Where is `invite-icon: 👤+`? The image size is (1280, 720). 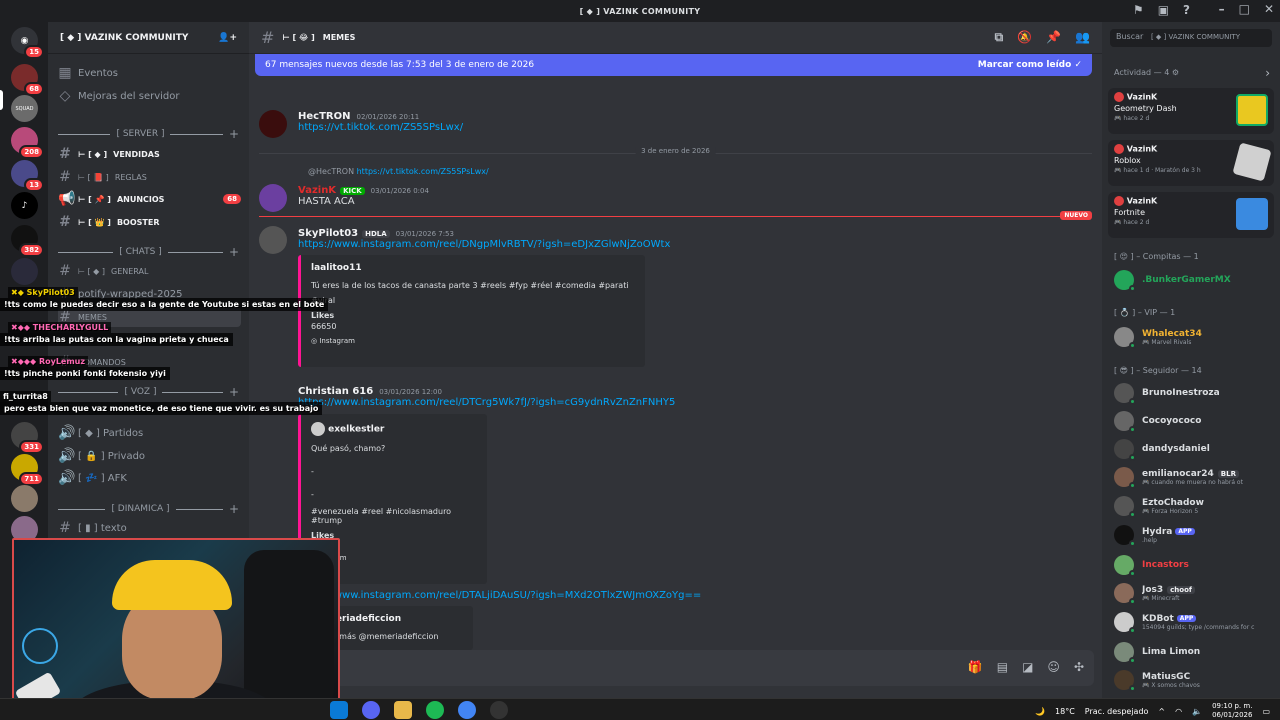
invite-icon: 👤+ is located at coordinates (227, 38).